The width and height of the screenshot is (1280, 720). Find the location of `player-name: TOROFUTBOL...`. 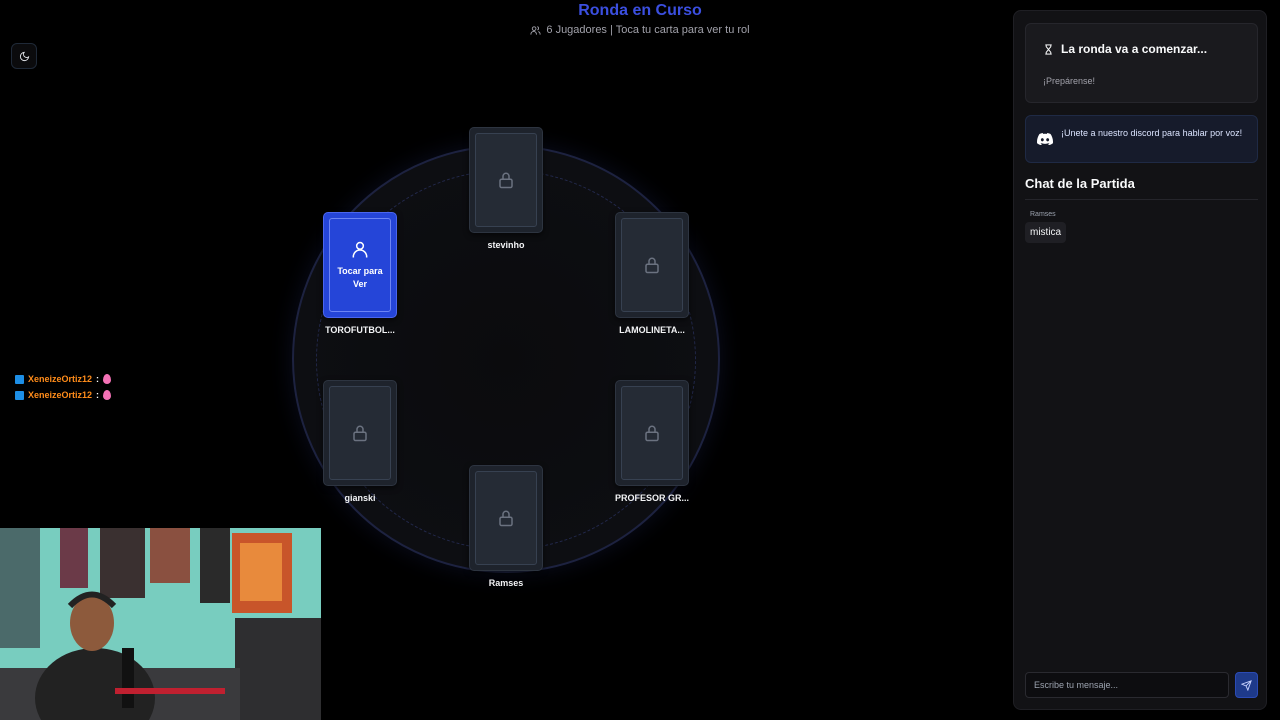

player-name: TOROFUTBOL... is located at coordinates (360, 330).